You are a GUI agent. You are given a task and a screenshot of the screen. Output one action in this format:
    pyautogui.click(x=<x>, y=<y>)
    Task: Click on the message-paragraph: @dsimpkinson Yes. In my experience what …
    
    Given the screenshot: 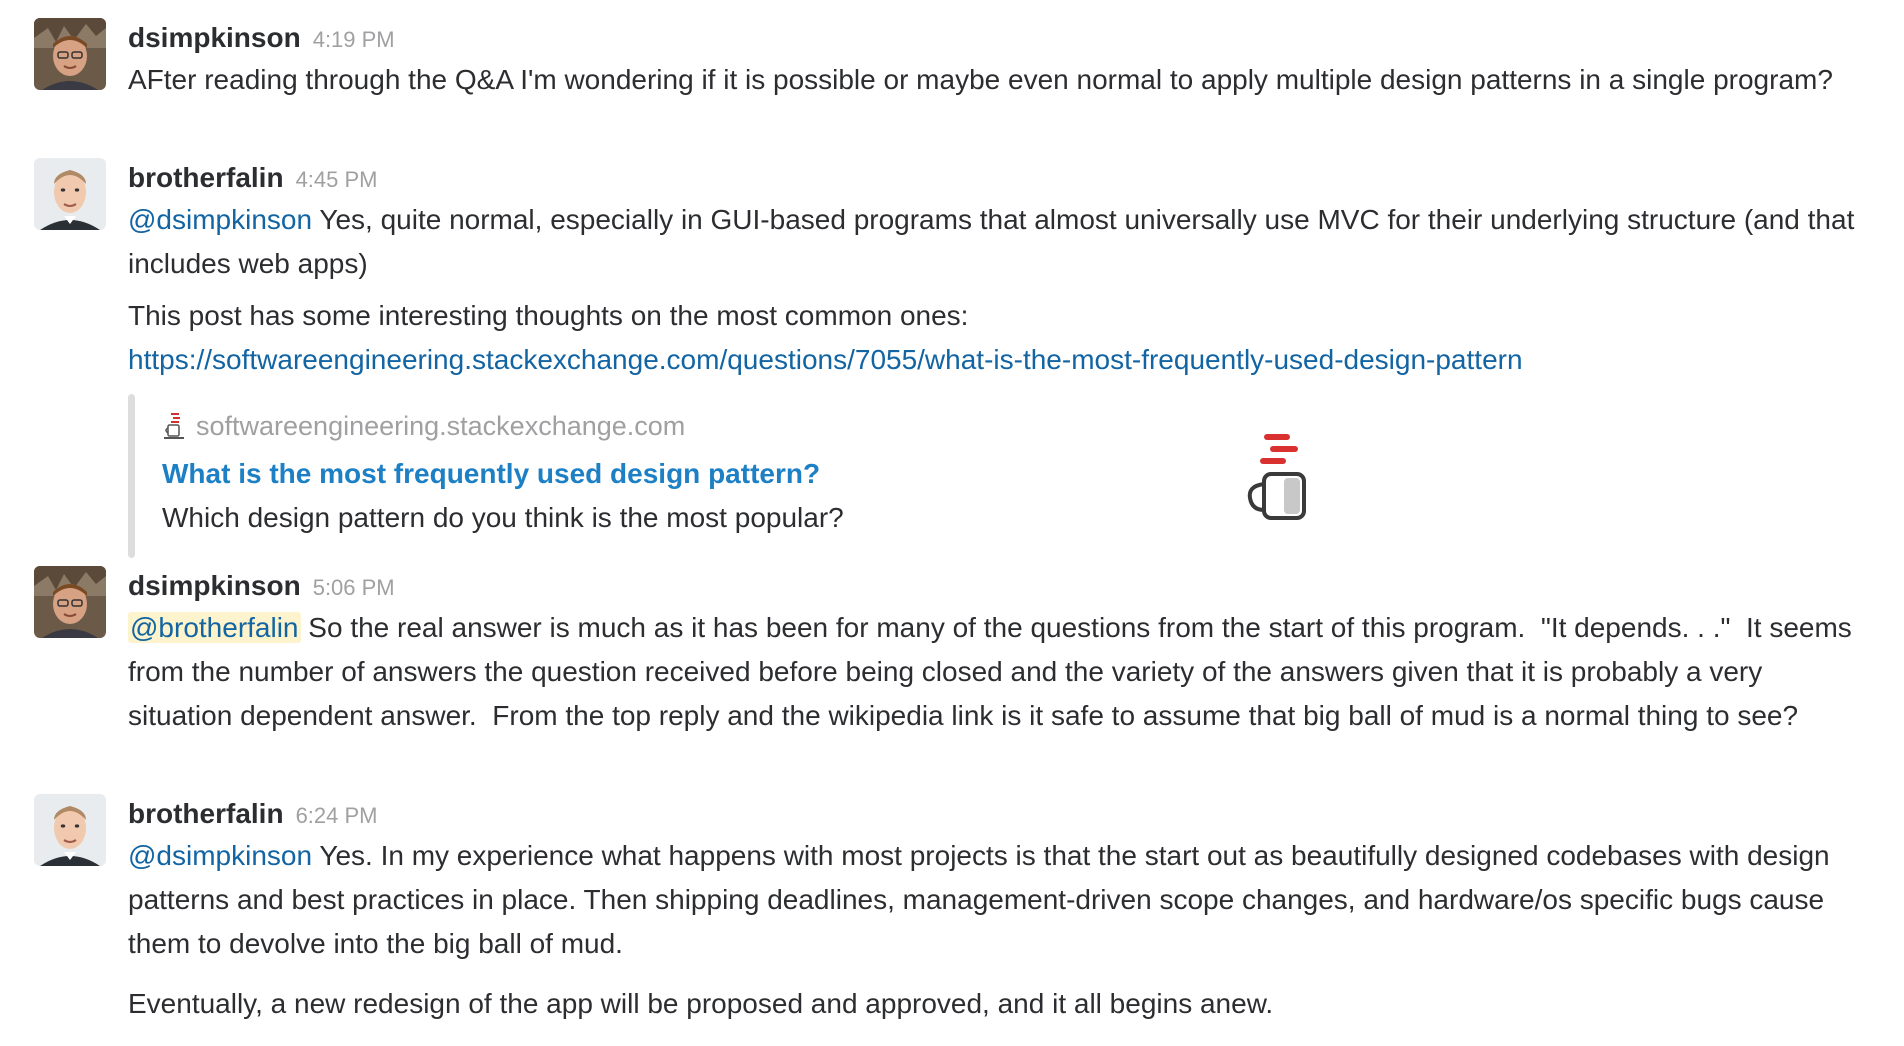 What is the action you would take?
    pyautogui.click(x=998, y=900)
    